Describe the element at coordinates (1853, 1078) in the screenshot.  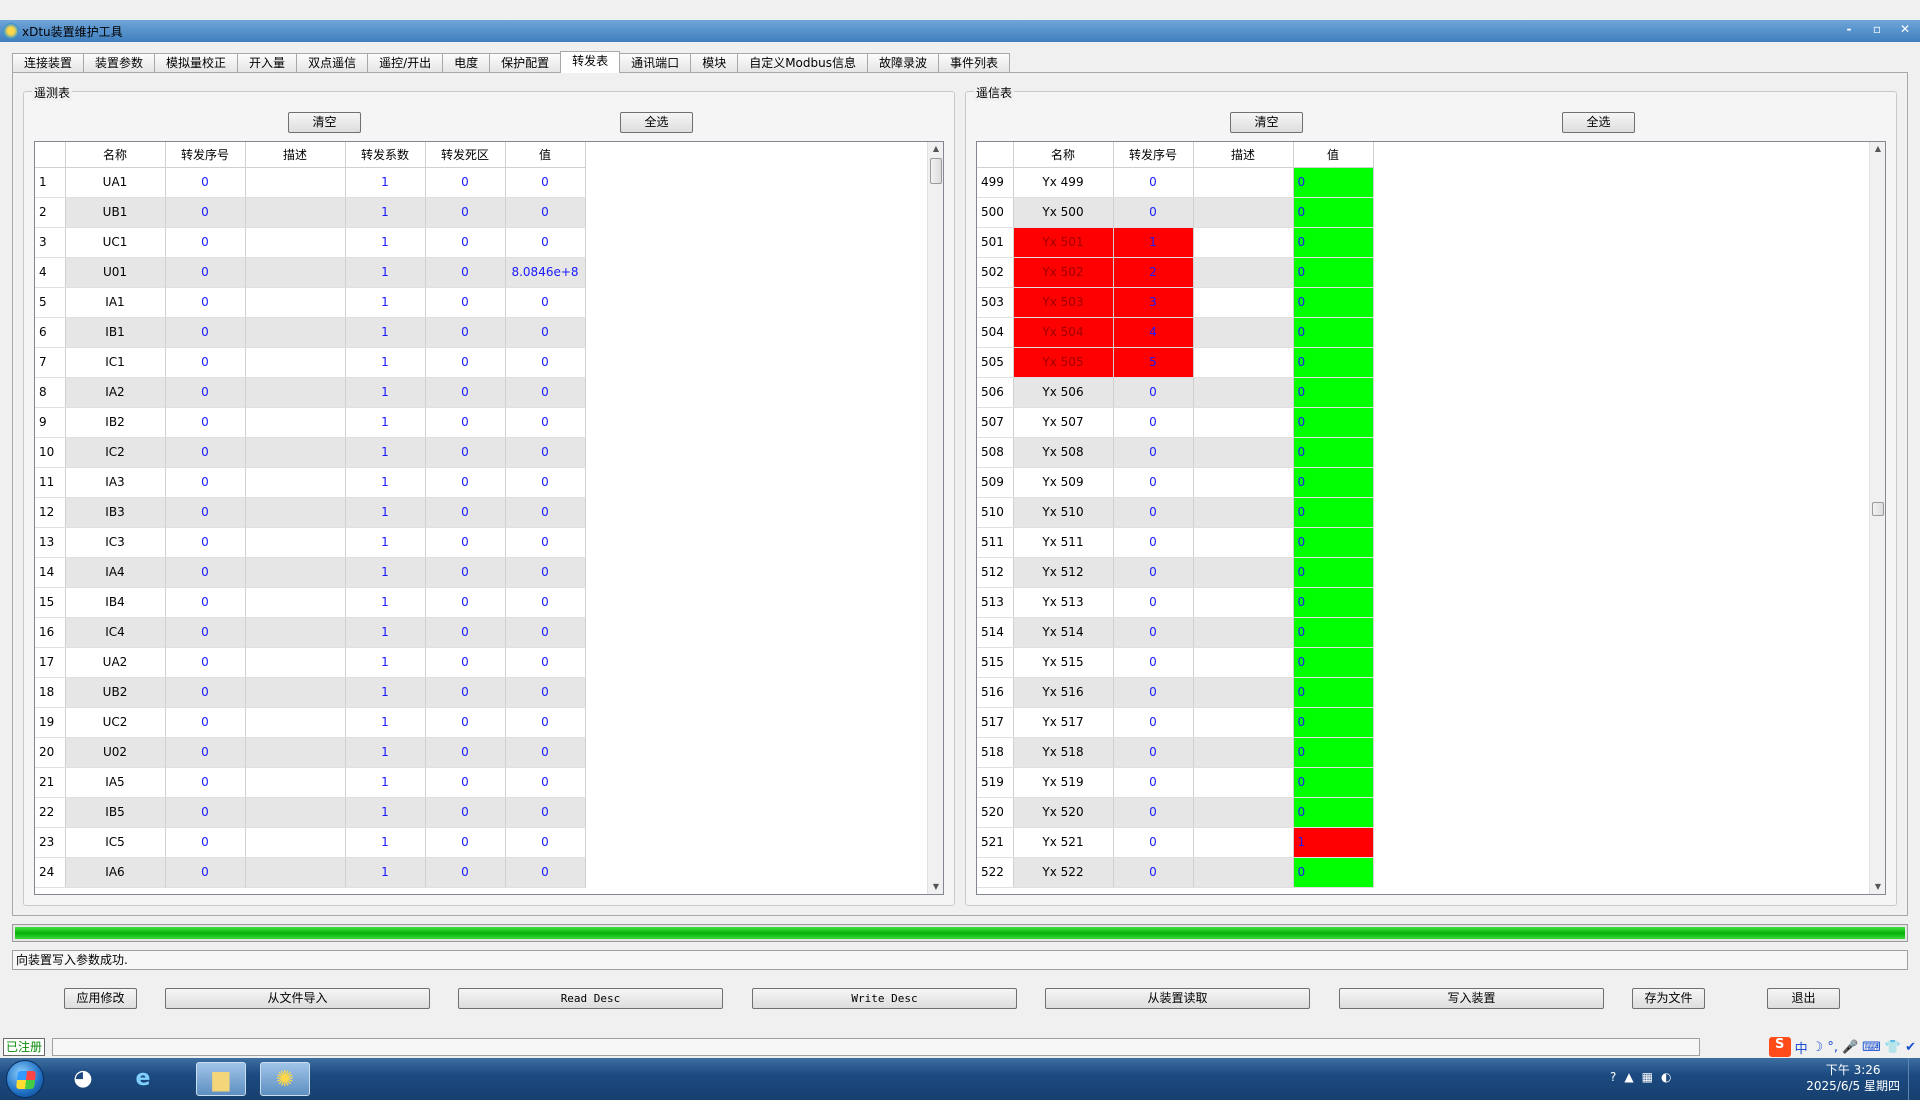
I see `clock: 下午 3:26 2025/6/5 星期四` at that location.